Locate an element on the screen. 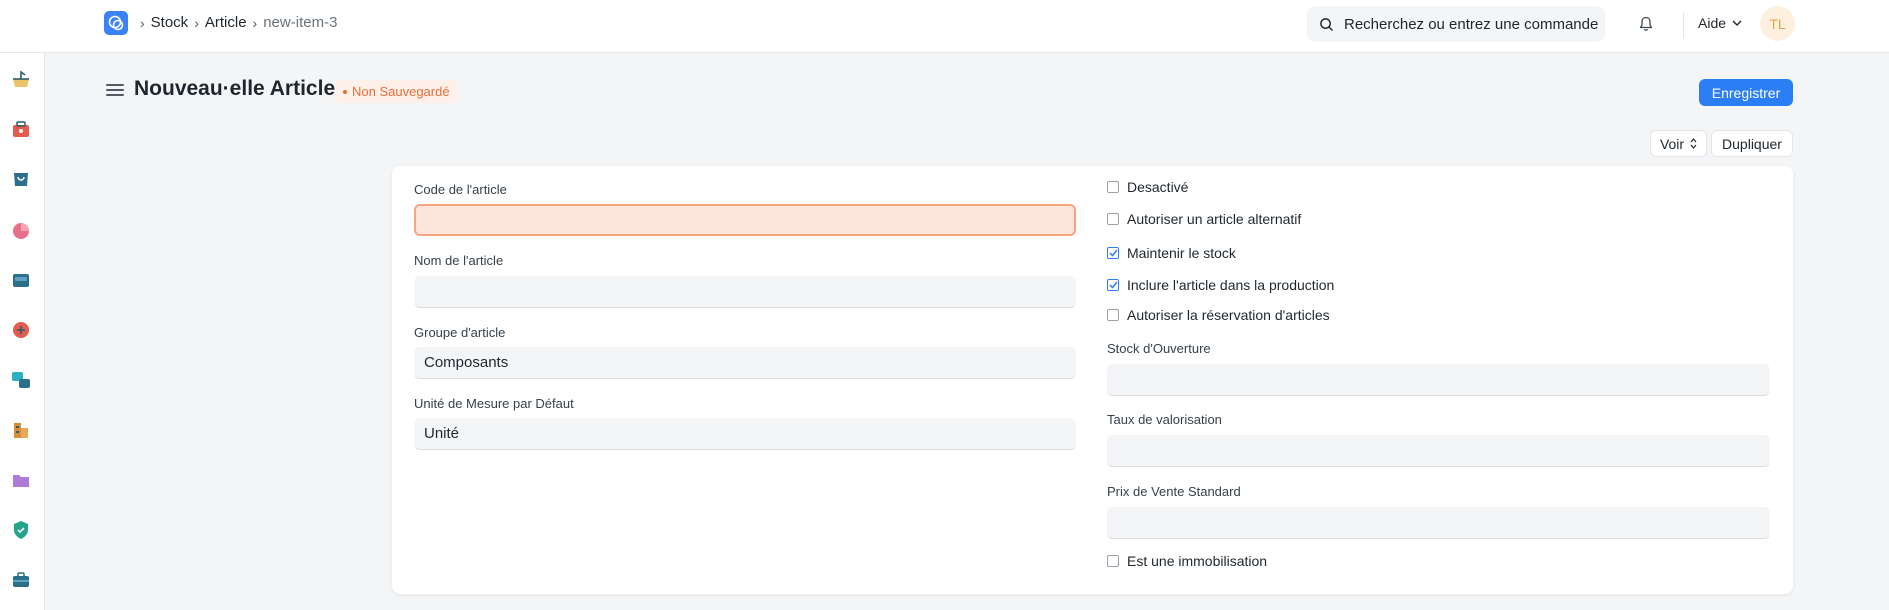  standard-rate-label: Prix de Vente Standard is located at coordinates (1174, 491).